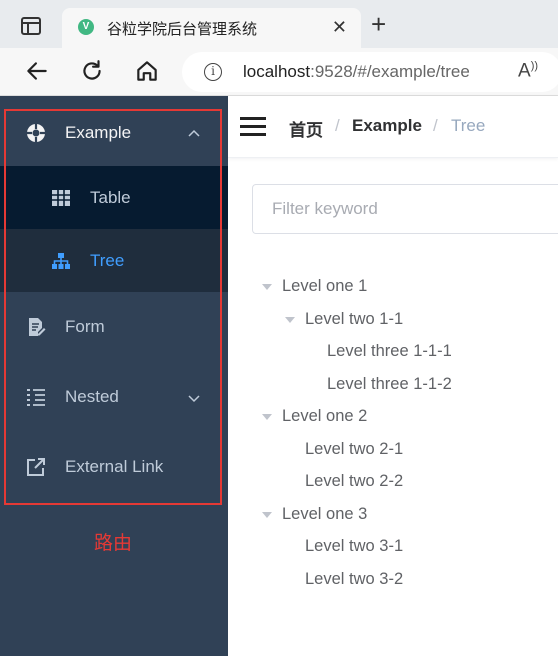 The image size is (558, 656). I want to click on tree-node: Level two 2-2, so click(354, 481).